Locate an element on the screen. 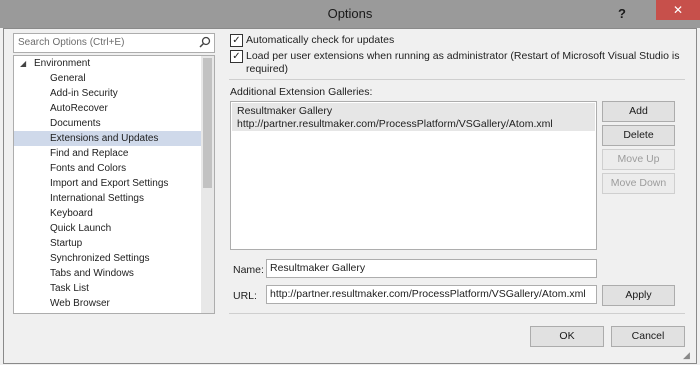 The image size is (700, 365). auto-check-updates-checkbox: ✓ is located at coordinates (236, 40).